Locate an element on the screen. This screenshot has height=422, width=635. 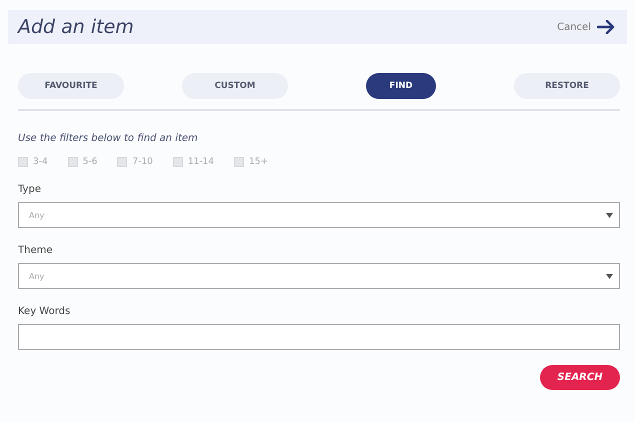
field-label: Theme is located at coordinates (36, 250).